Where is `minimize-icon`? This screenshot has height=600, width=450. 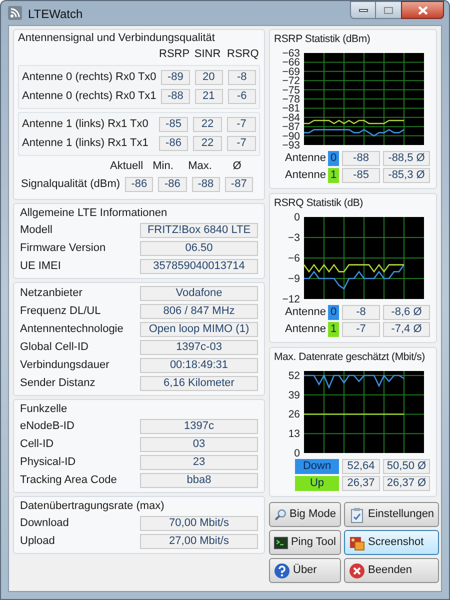 minimize-icon is located at coordinates (363, 10).